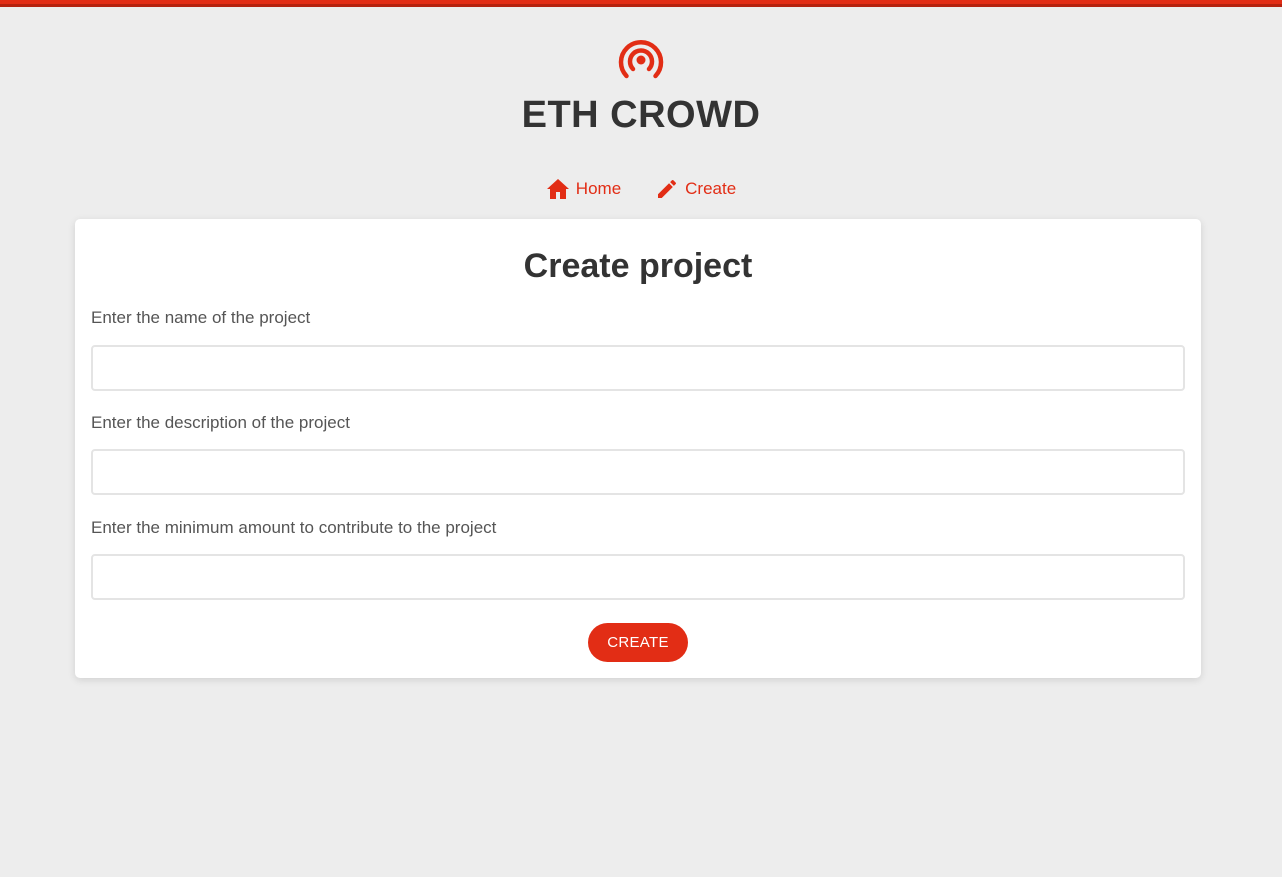 This screenshot has width=1282, height=877. What do you see at coordinates (638, 642) in the screenshot?
I see `create-button: CREATE` at bounding box center [638, 642].